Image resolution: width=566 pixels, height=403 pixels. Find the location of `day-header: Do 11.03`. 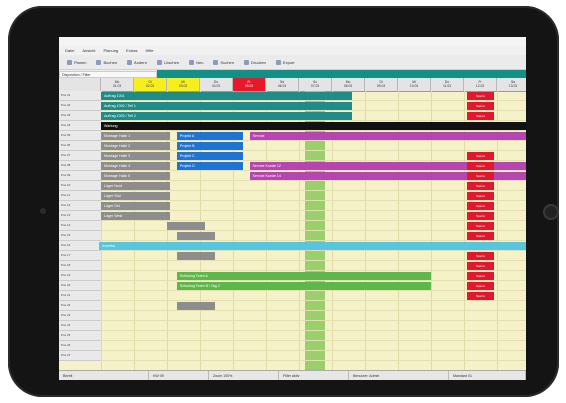

day-header: Do 11.03 is located at coordinates (447, 84).